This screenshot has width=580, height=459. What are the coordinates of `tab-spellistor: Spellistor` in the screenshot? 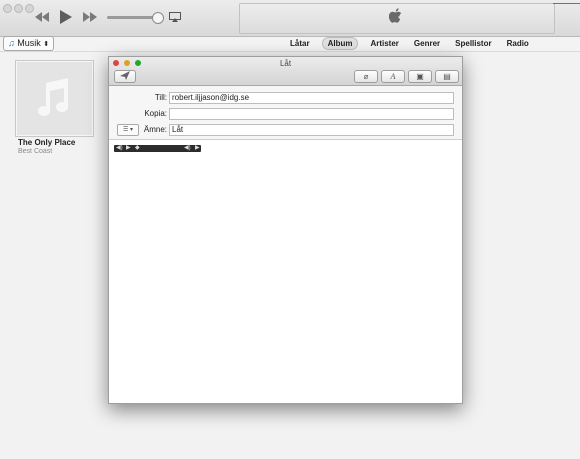 It's located at (473, 43).